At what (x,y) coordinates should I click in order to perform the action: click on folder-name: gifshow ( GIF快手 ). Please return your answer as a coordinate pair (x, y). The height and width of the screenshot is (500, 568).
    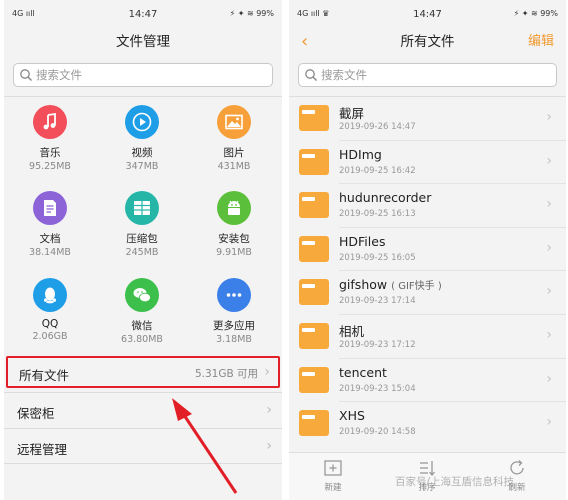
    Looking at the image, I should click on (390, 284).